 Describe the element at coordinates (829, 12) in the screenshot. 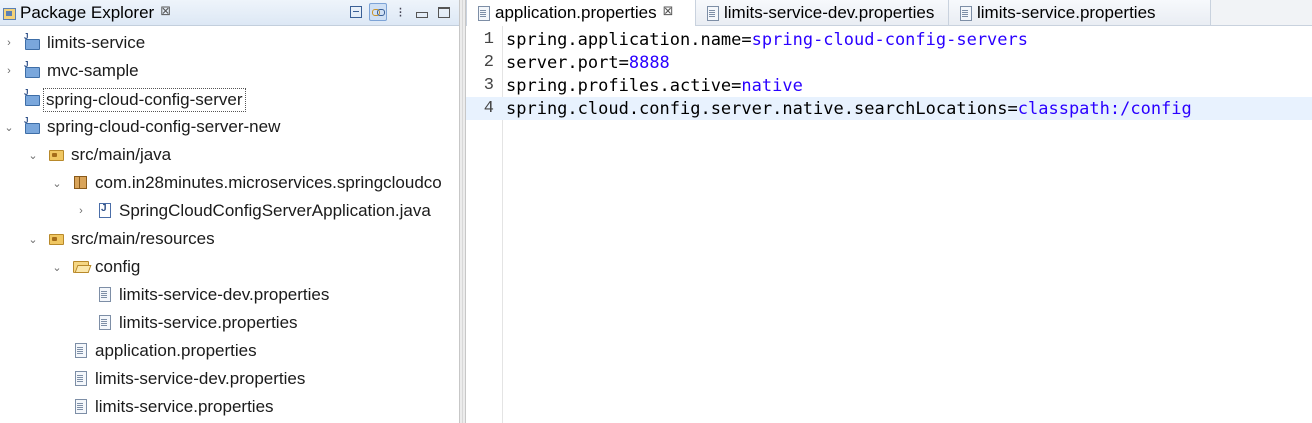

I see `tab-title: limits-service-dev.properties` at that location.